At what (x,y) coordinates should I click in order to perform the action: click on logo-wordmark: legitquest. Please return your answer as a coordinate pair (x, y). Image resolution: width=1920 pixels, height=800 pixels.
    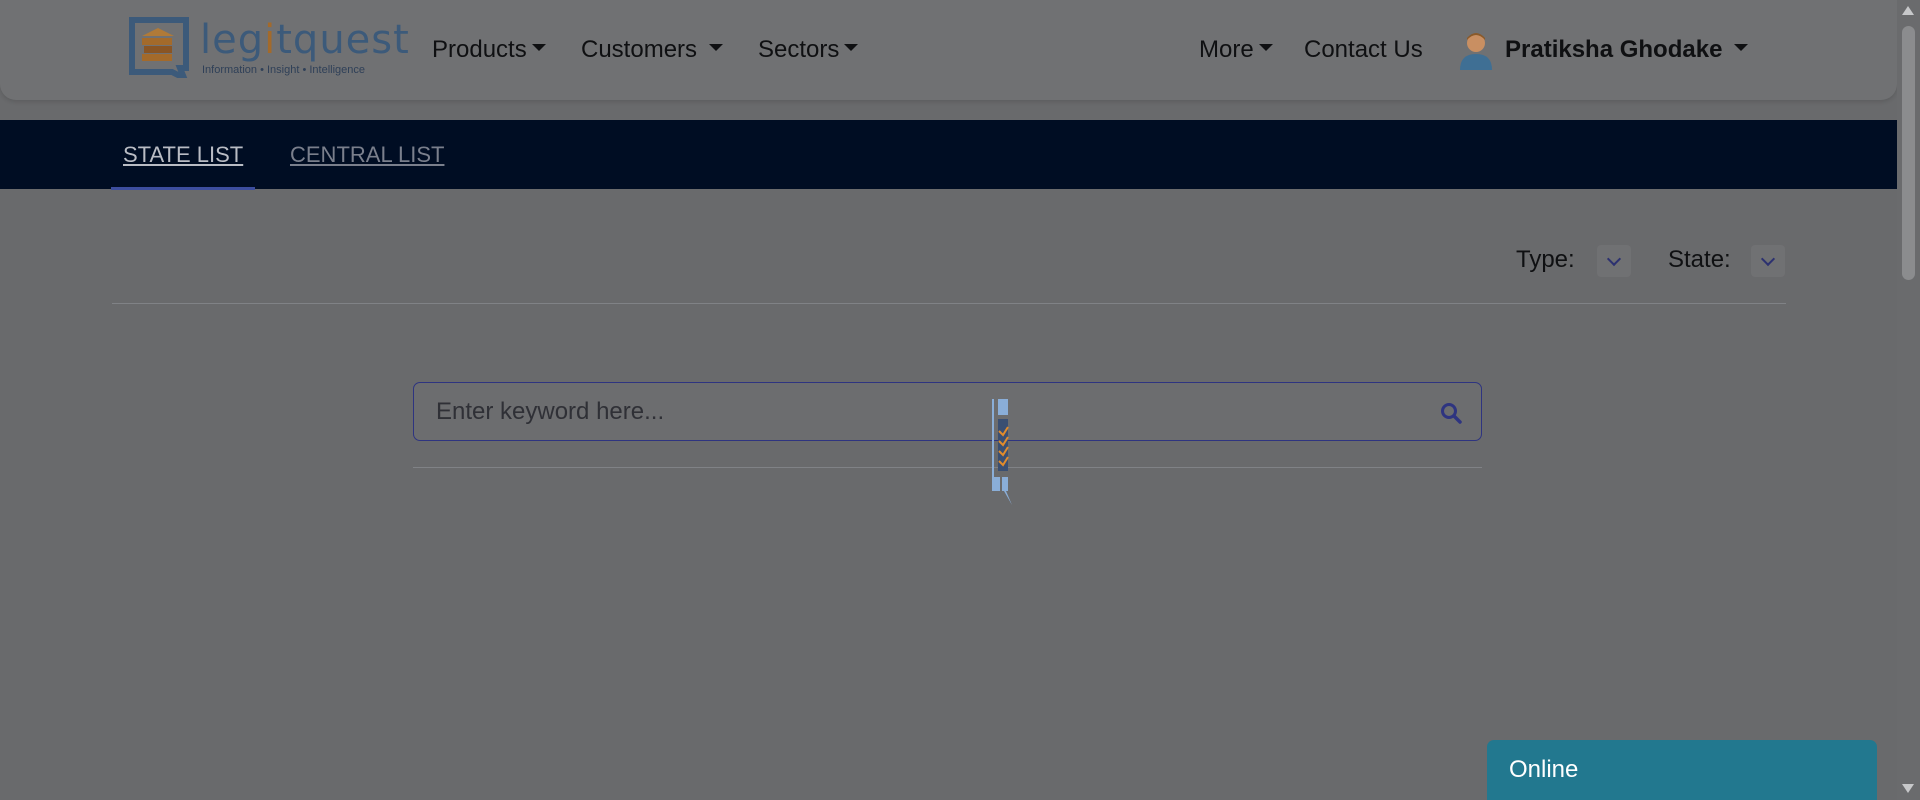
    Looking at the image, I should click on (305, 40).